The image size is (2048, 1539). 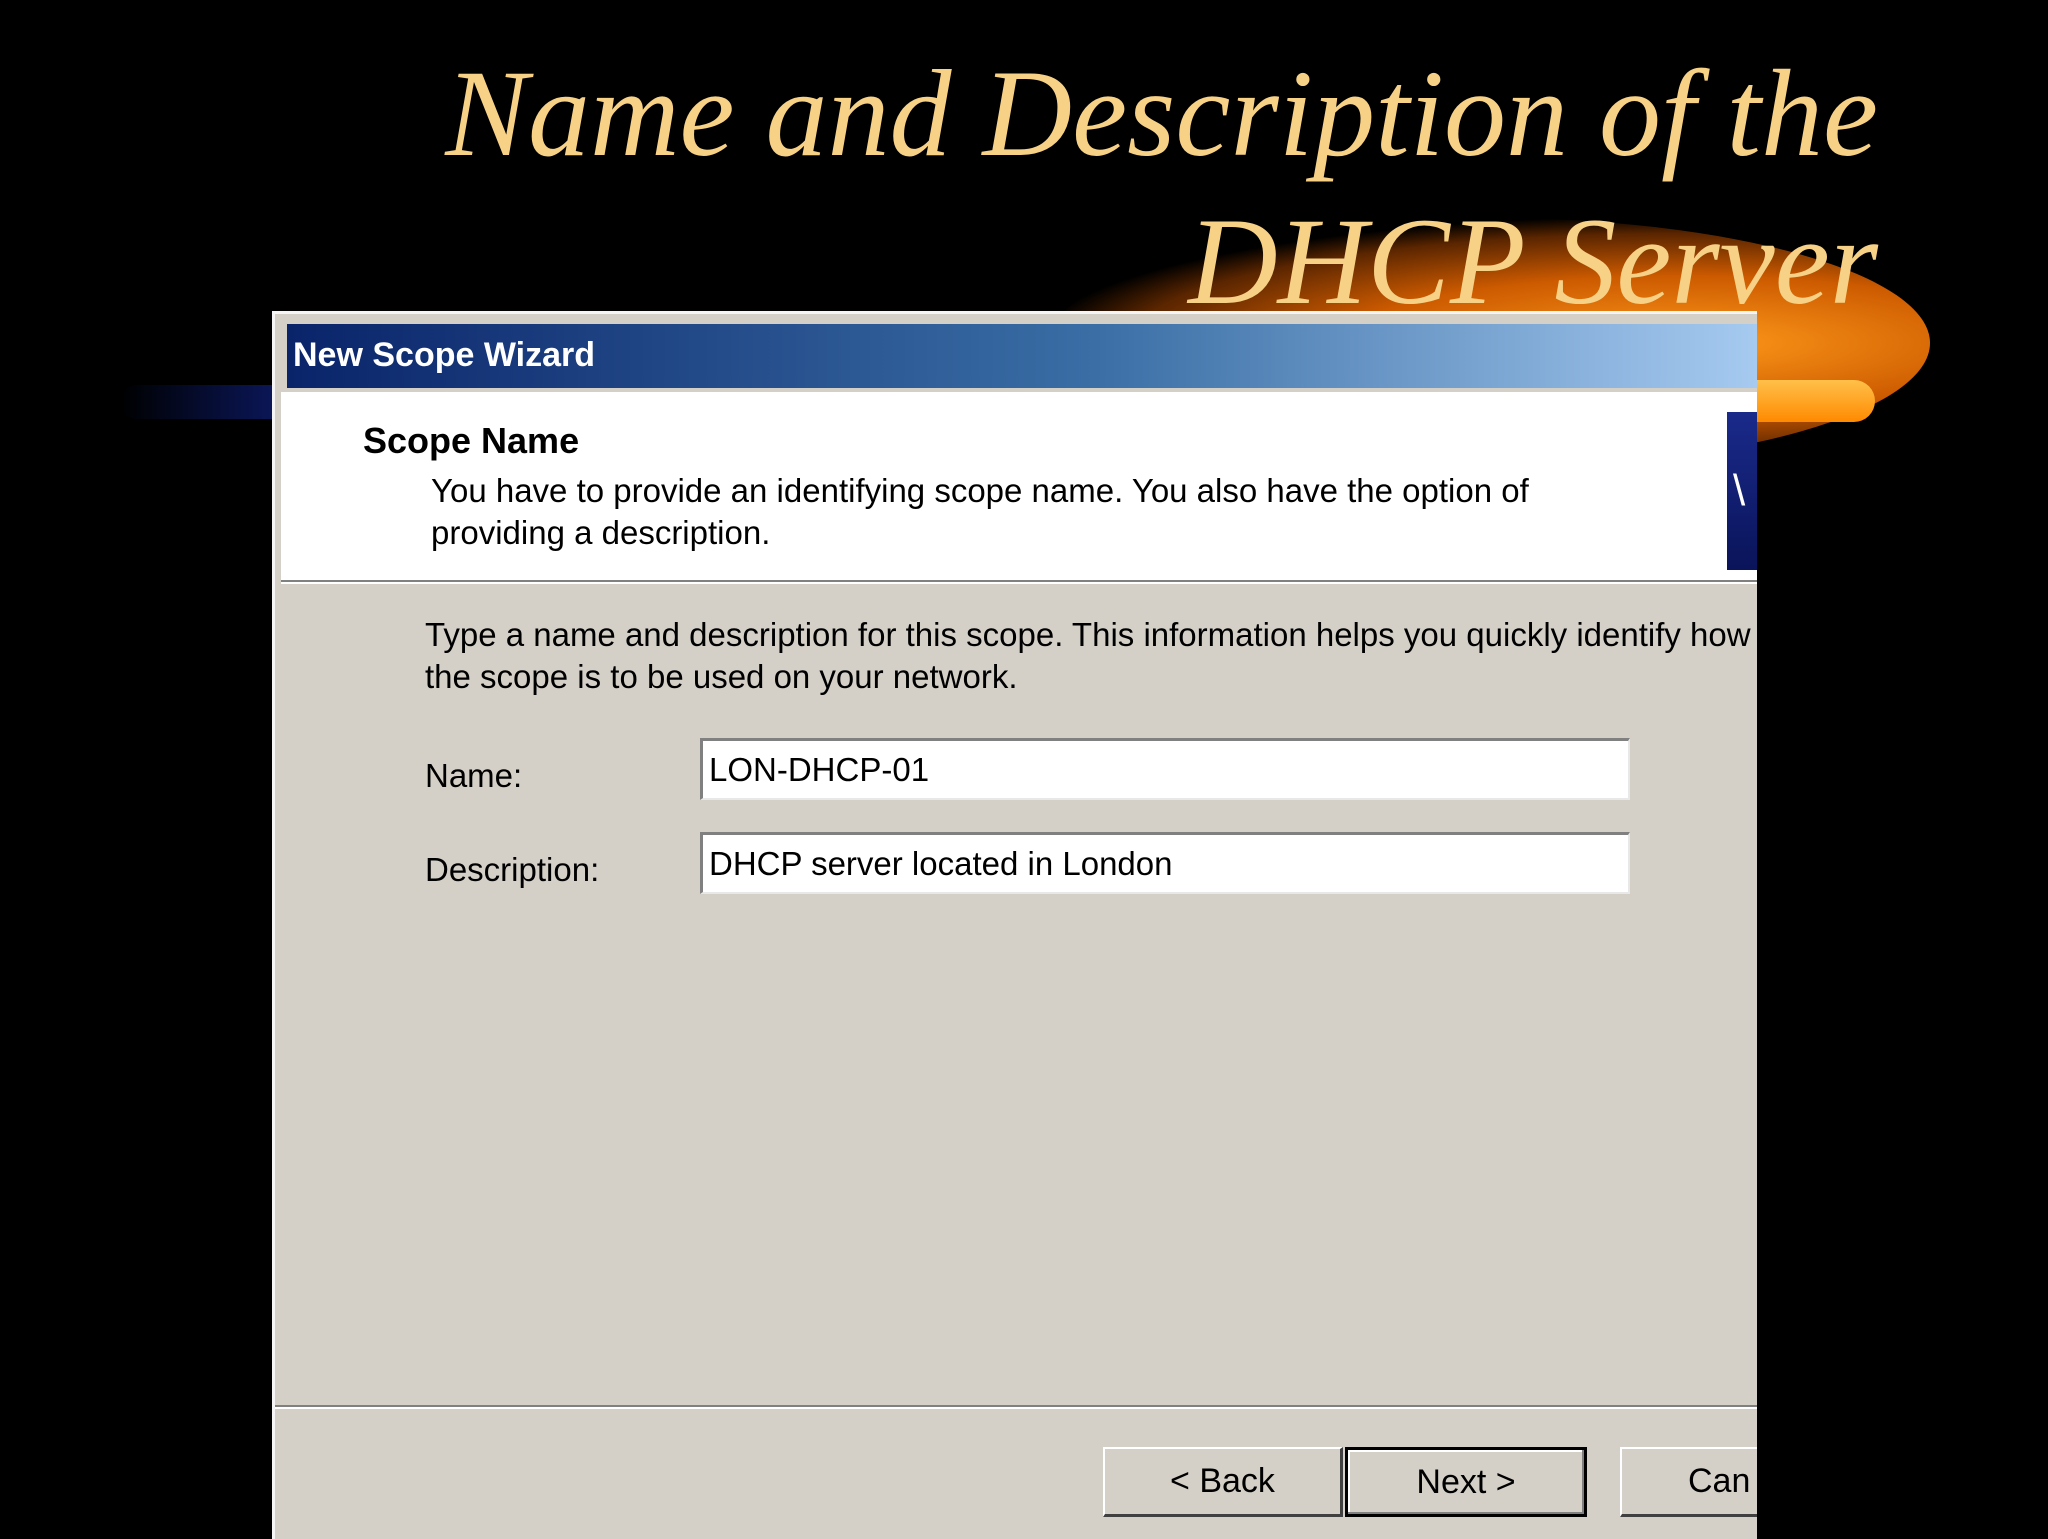 What do you see at coordinates (1742, 491) in the screenshot?
I see `wizard-logo-icon: \` at bounding box center [1742, 491].